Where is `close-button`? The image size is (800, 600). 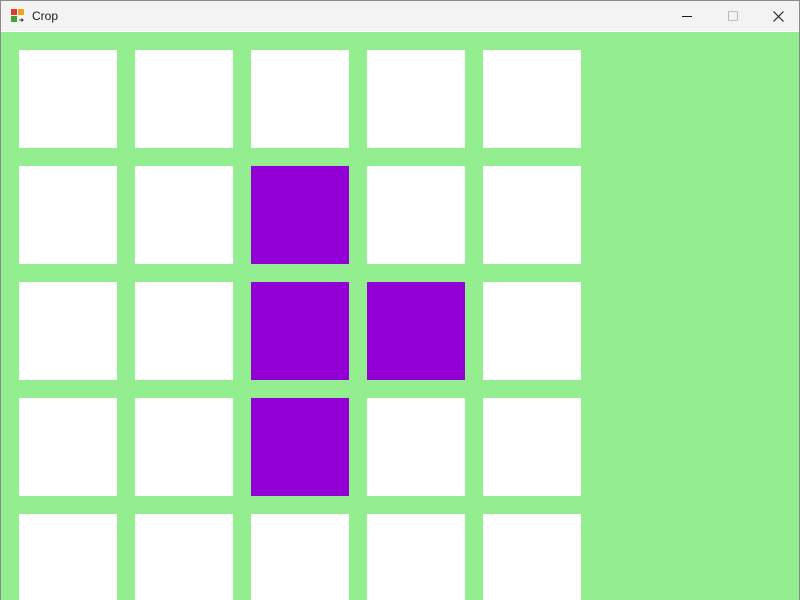 close-button is located at coordinates (777, 16).